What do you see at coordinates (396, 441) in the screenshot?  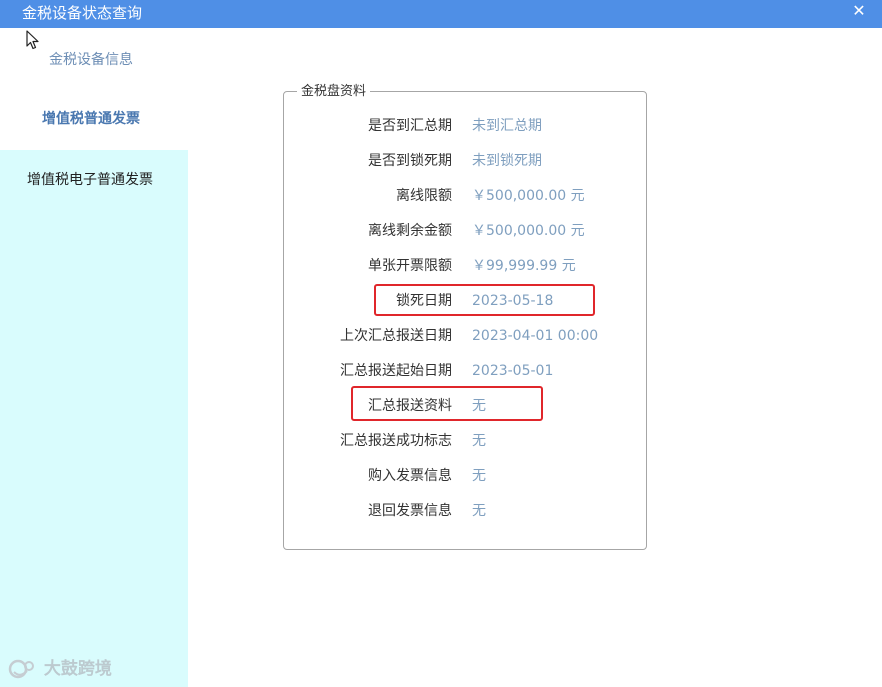 I see `info-label: 汇总报送成功标志` at bounding box center [396, 441].